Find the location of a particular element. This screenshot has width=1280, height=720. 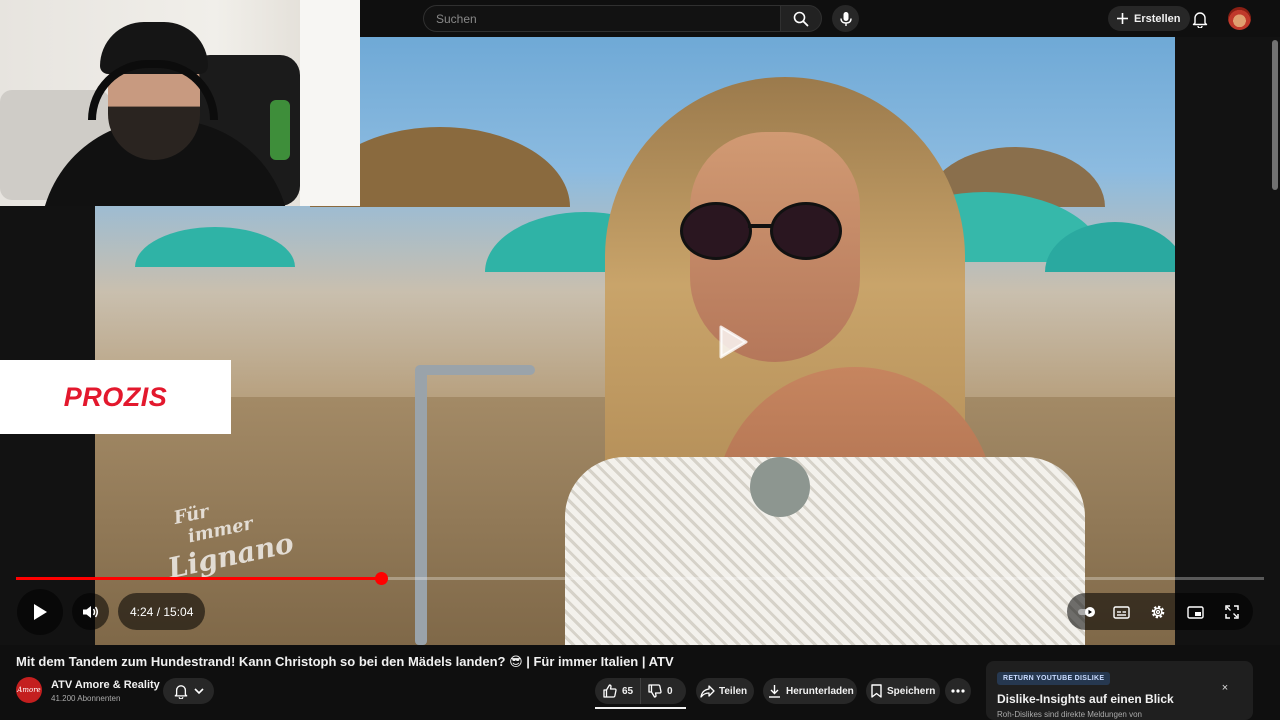

miniplayer-button is located at coordinates (1195, 612).